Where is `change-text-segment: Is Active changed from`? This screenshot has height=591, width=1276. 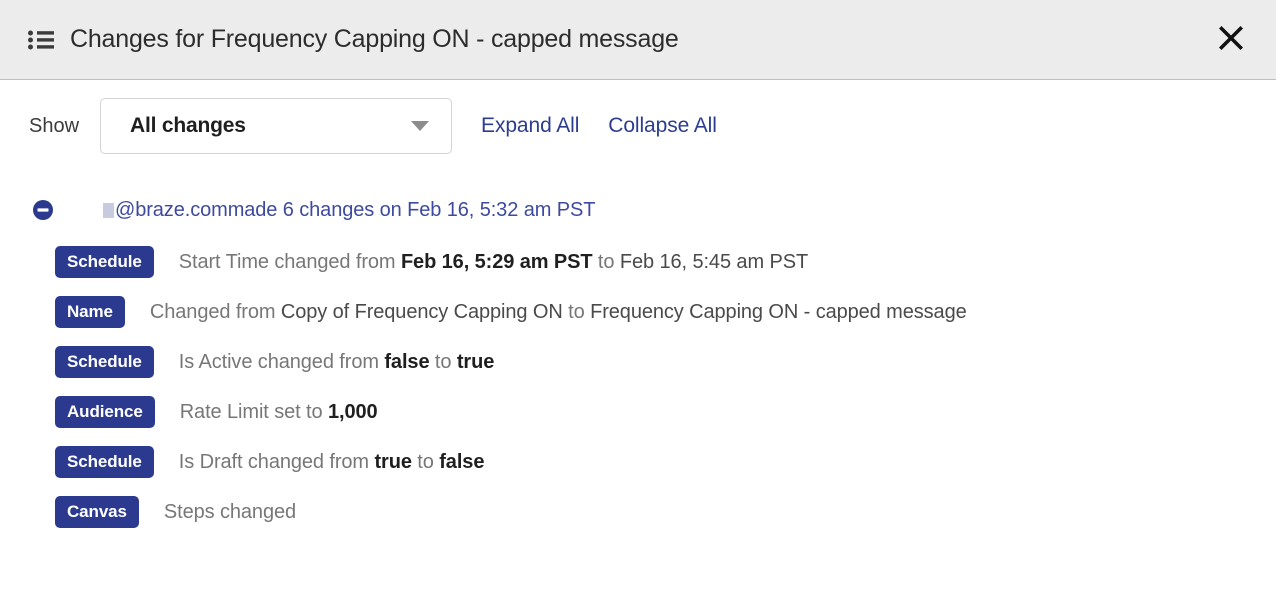
change-text-segment: Is Active changed from is located at coordinates (281, 361).